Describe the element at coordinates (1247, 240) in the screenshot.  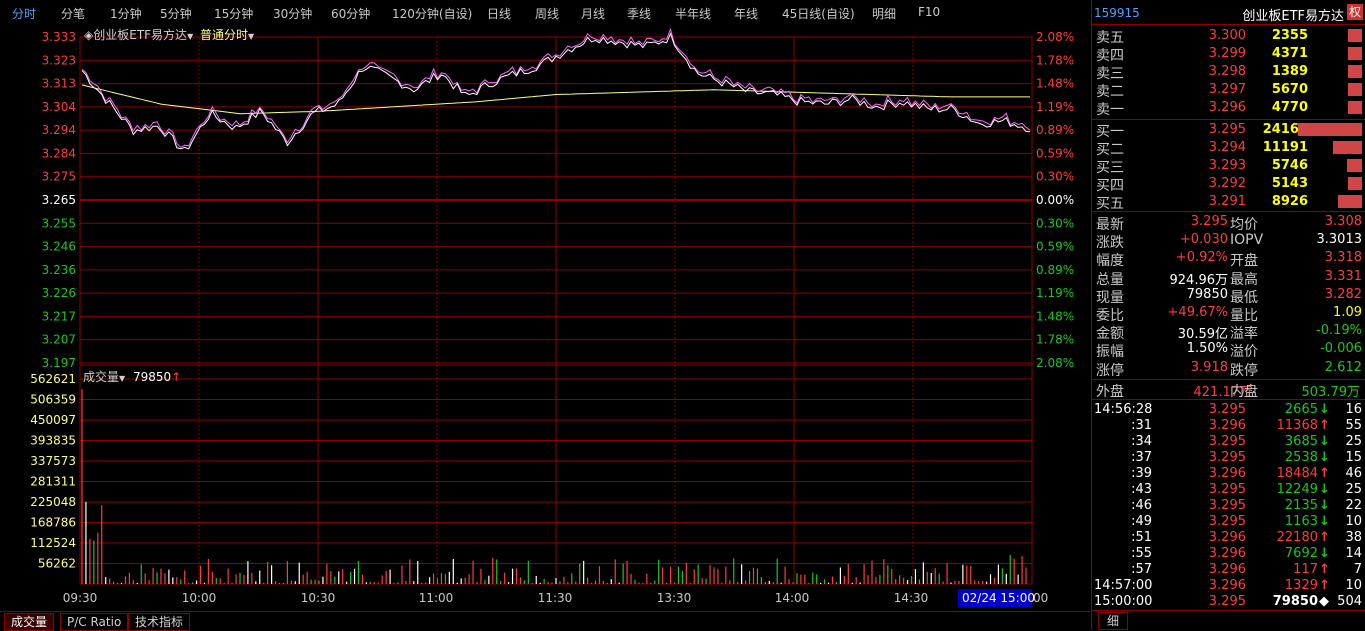
I see `stat-label: IOPV` at that location.